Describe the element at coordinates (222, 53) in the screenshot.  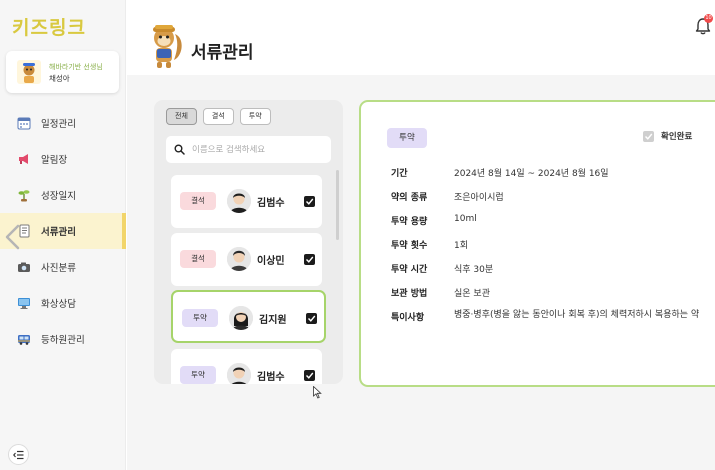
I see `page-title: 서류관리` at that location.